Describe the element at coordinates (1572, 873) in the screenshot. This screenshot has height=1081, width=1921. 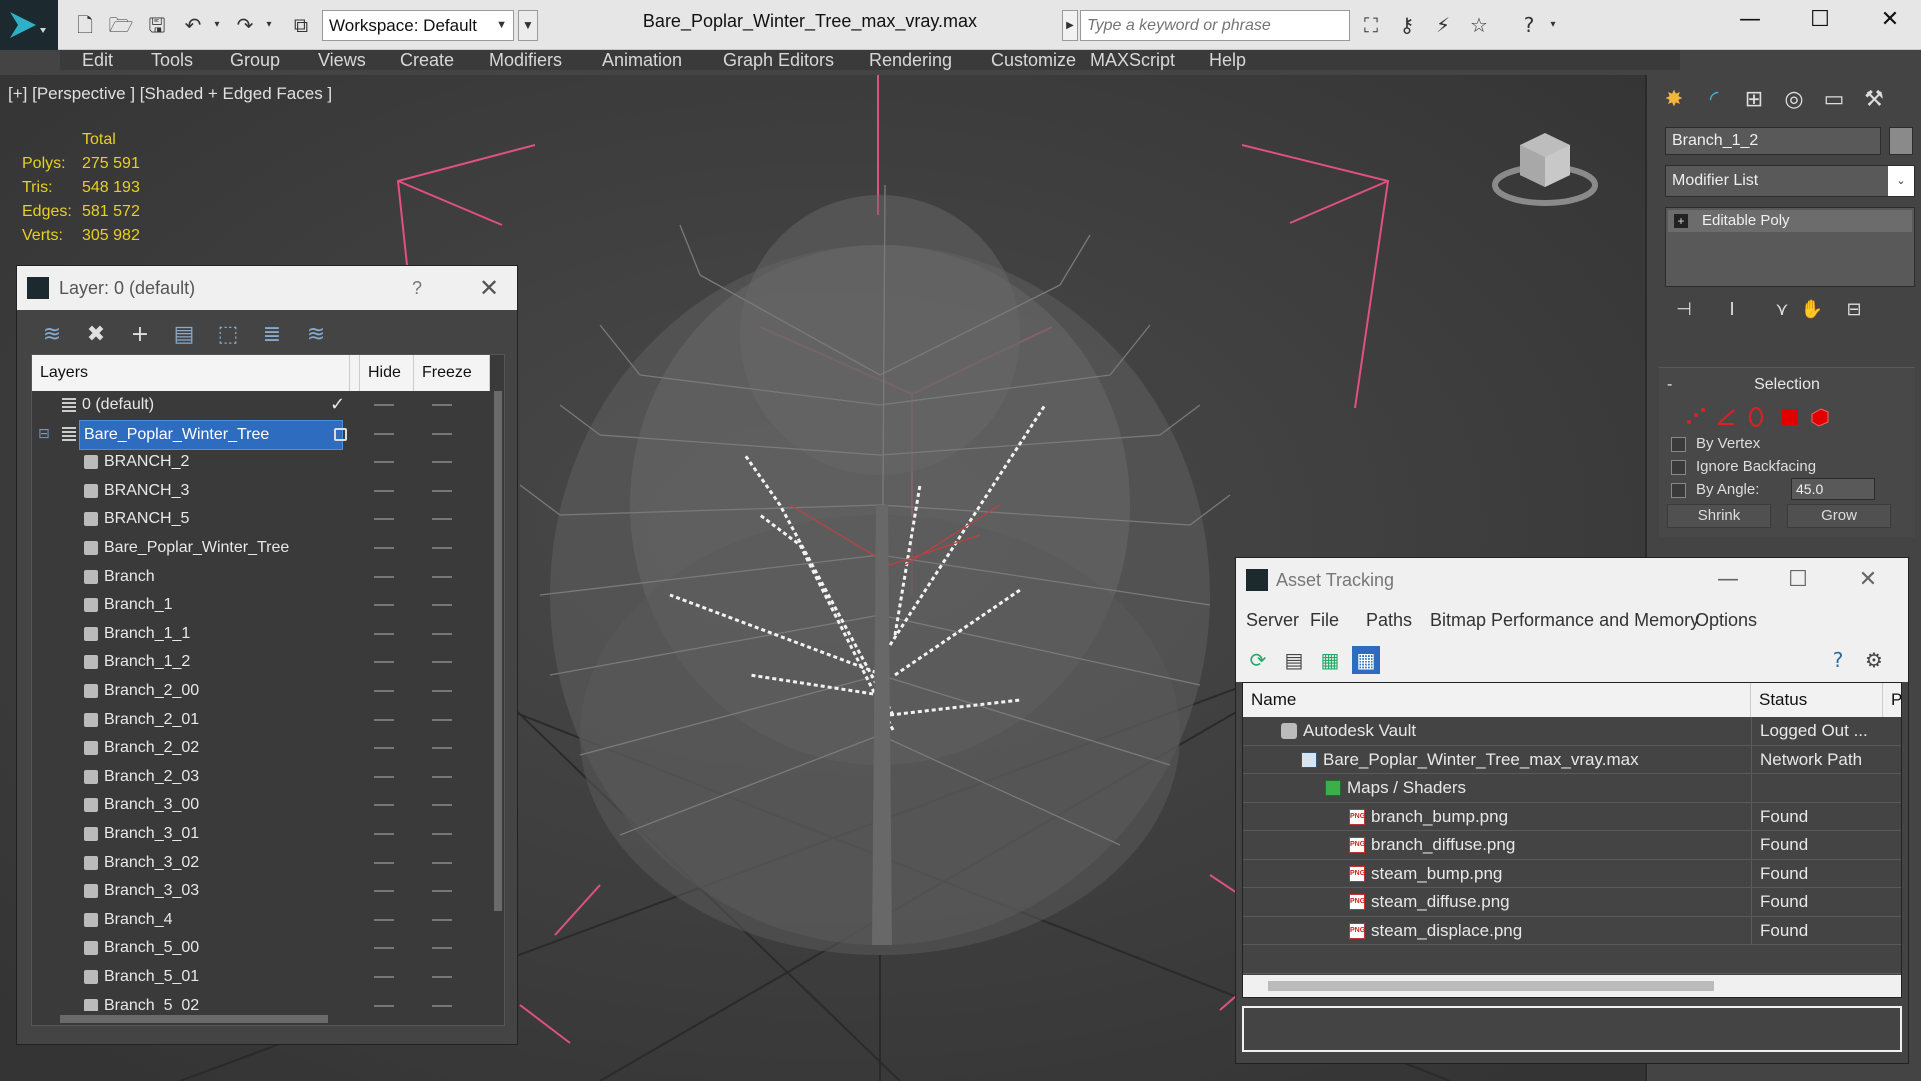
I see `asset-row: PNG steam_bump.png Found` at that location.